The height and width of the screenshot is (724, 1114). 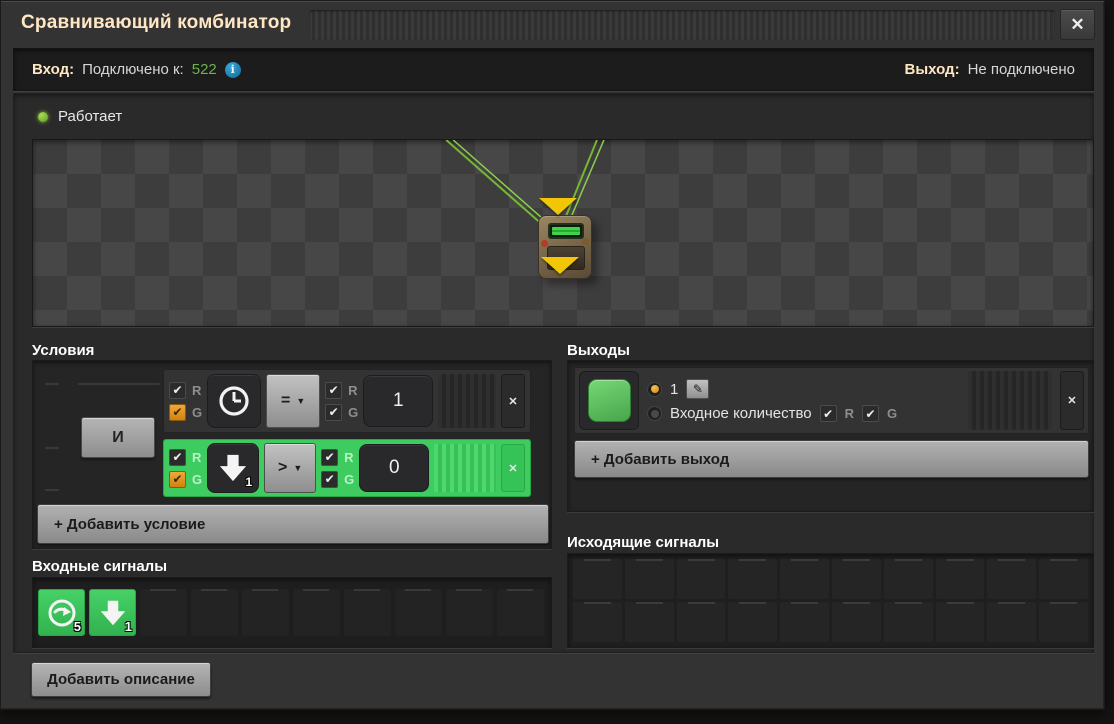 I want to click on input-connection: Вход: Подключено к: 522 i, so click(x=136, y=69).